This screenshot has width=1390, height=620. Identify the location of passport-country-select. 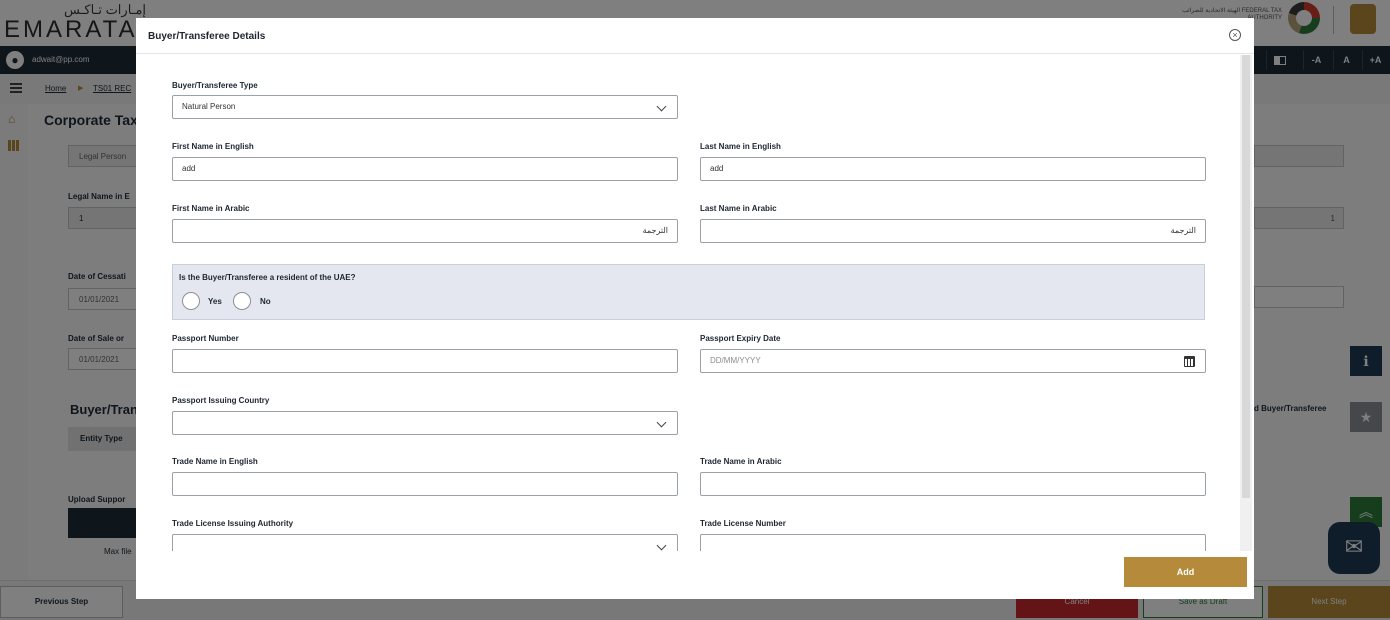
(425, 423).